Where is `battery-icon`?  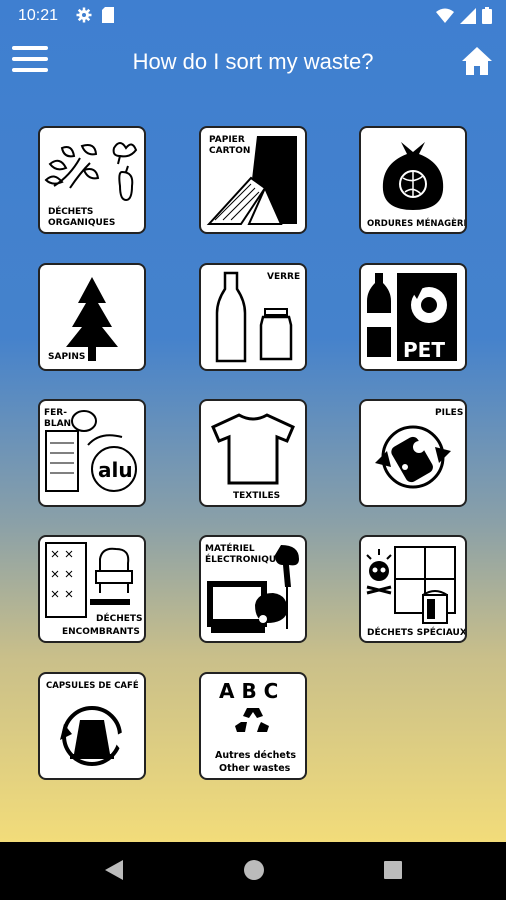 battery-icon is located at coordinates (487, 15).